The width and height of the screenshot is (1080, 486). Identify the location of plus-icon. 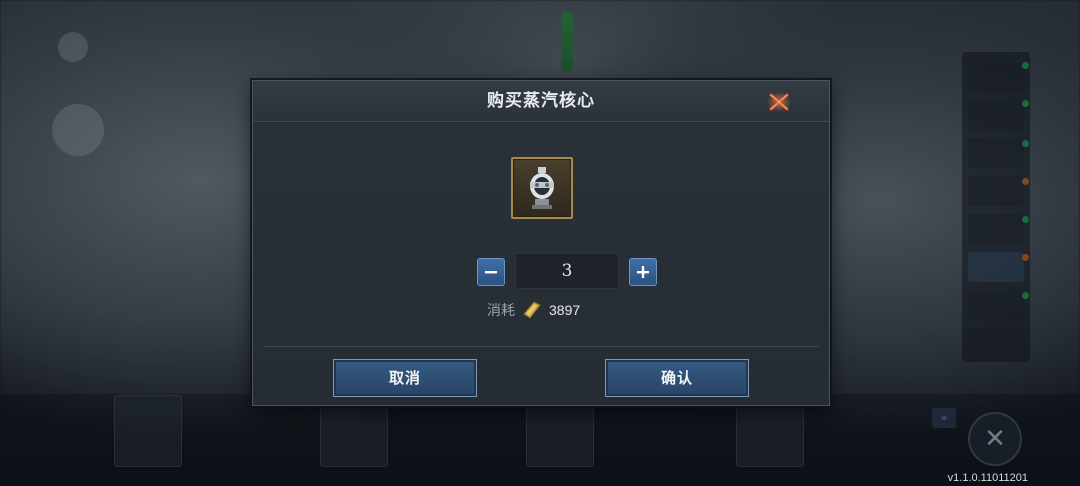
(643, 272).